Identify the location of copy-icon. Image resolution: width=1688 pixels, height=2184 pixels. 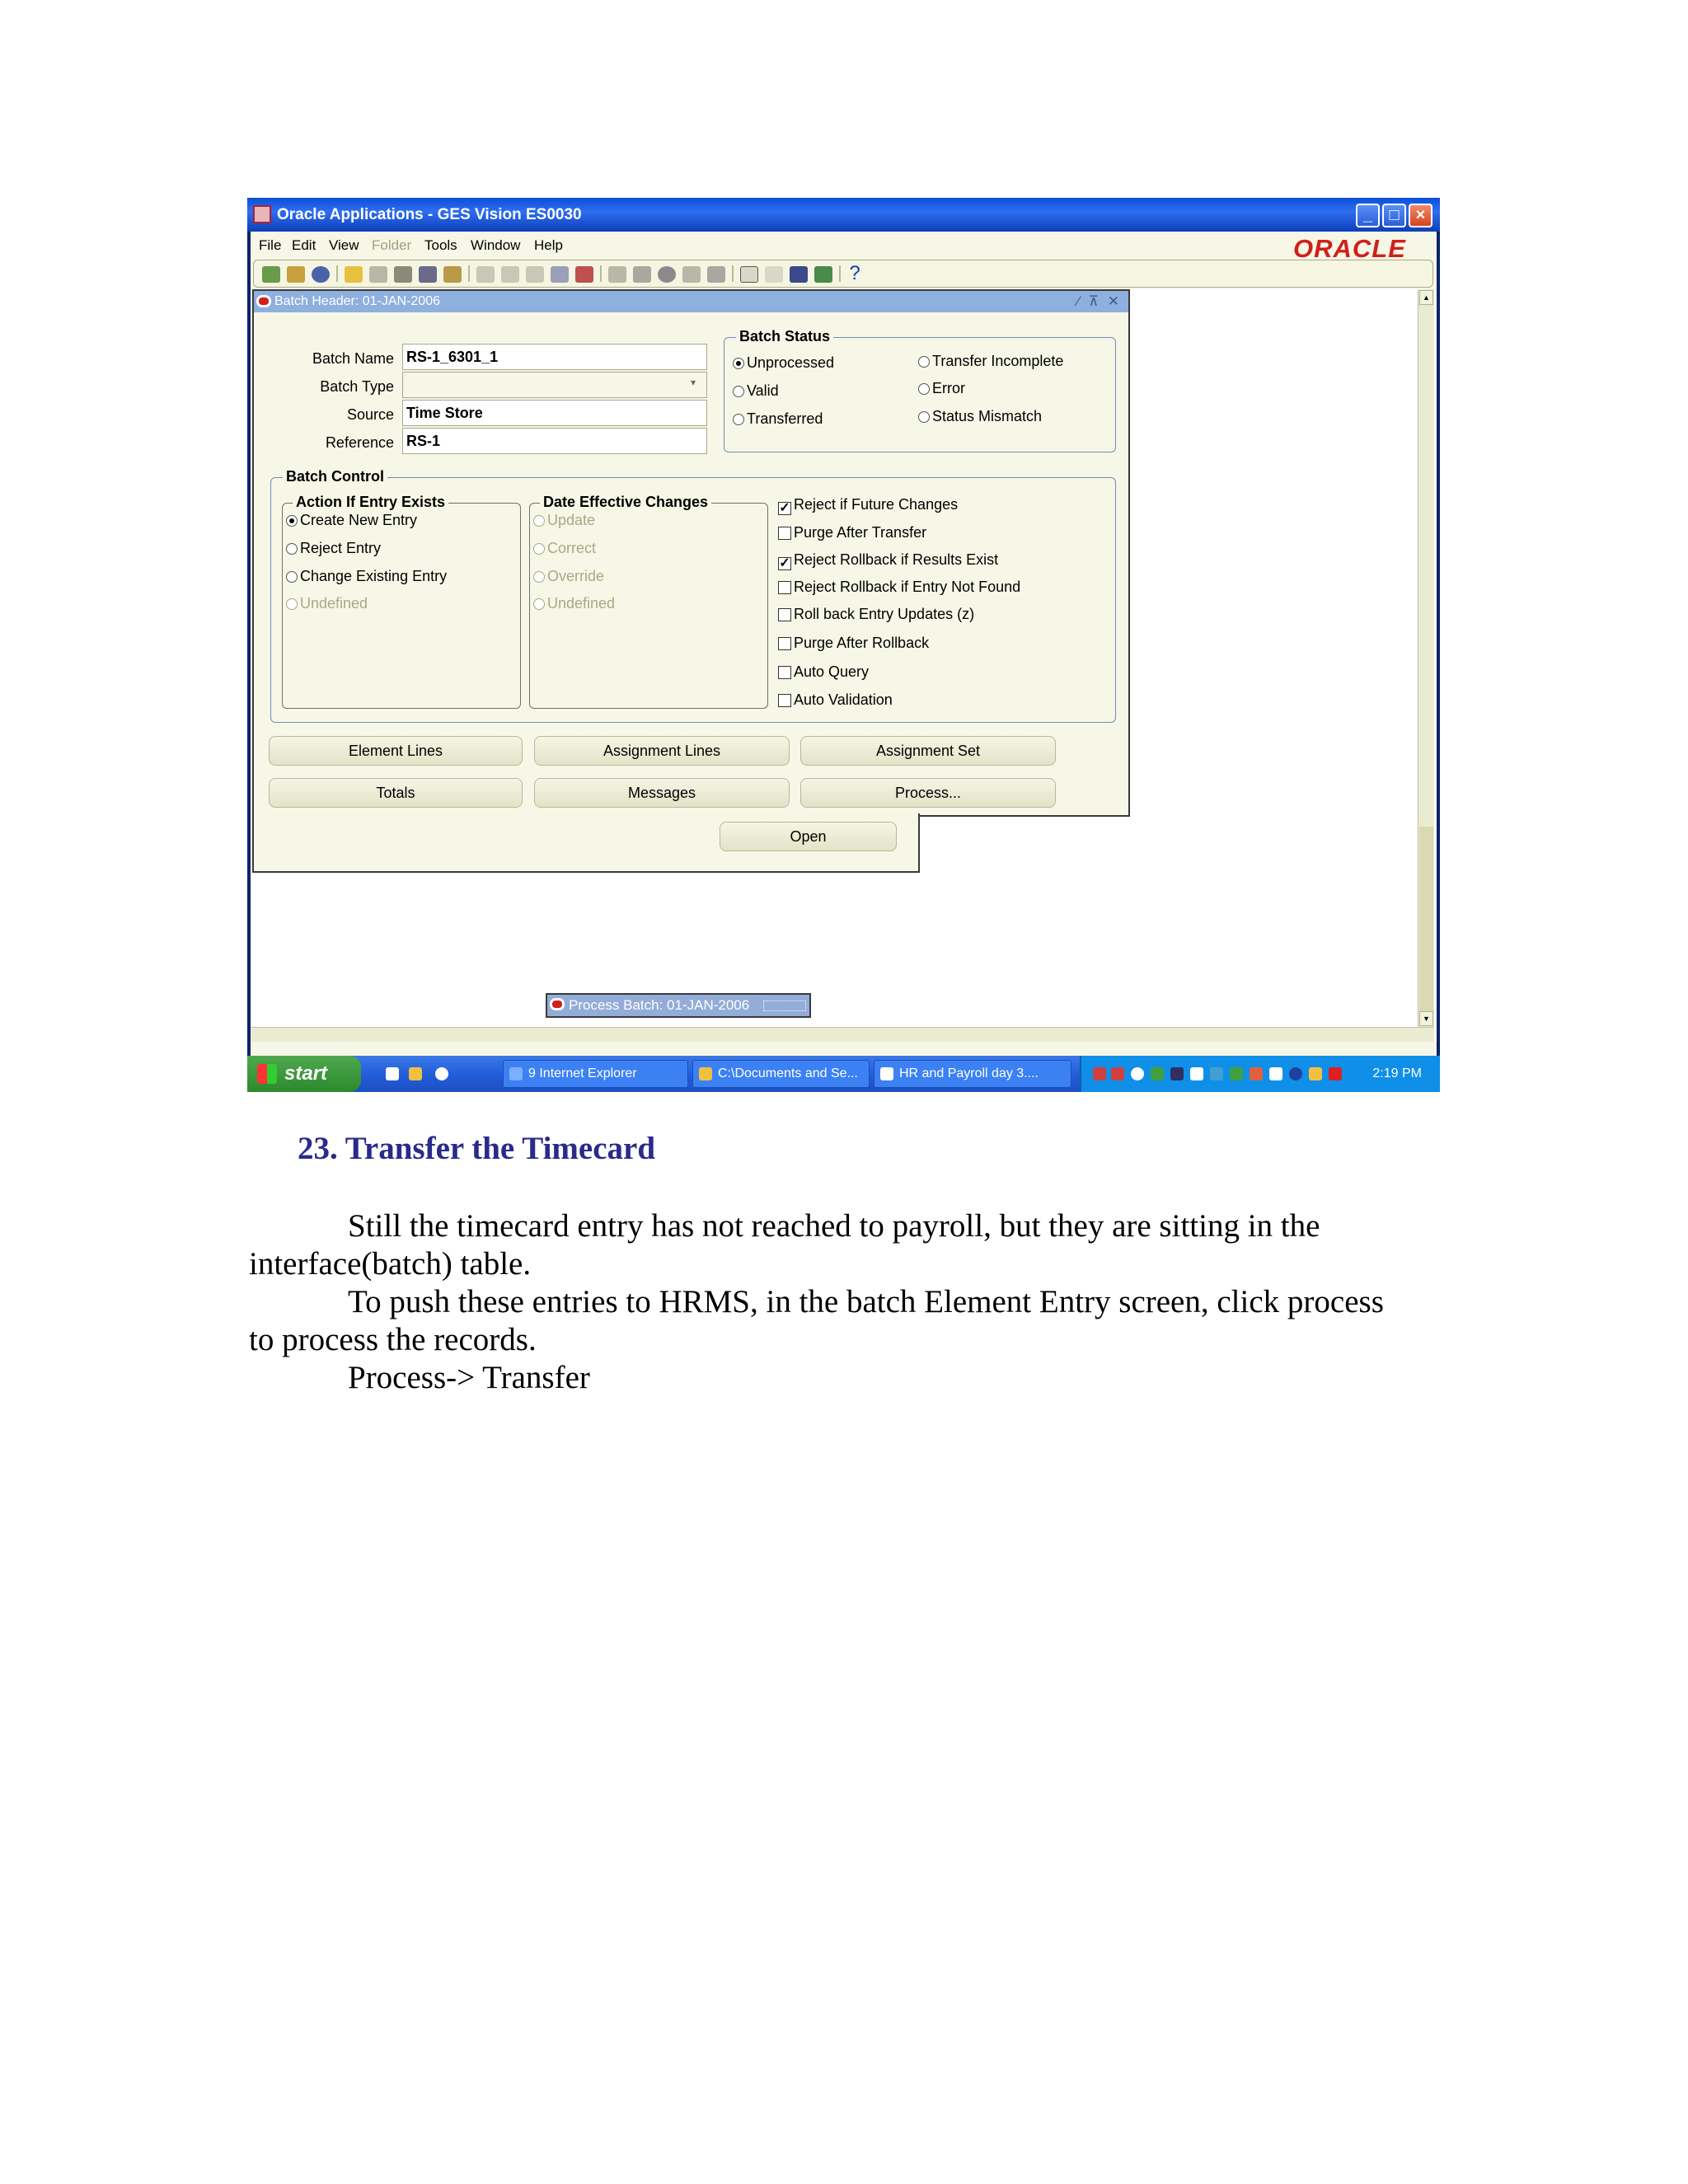
(510, 274).